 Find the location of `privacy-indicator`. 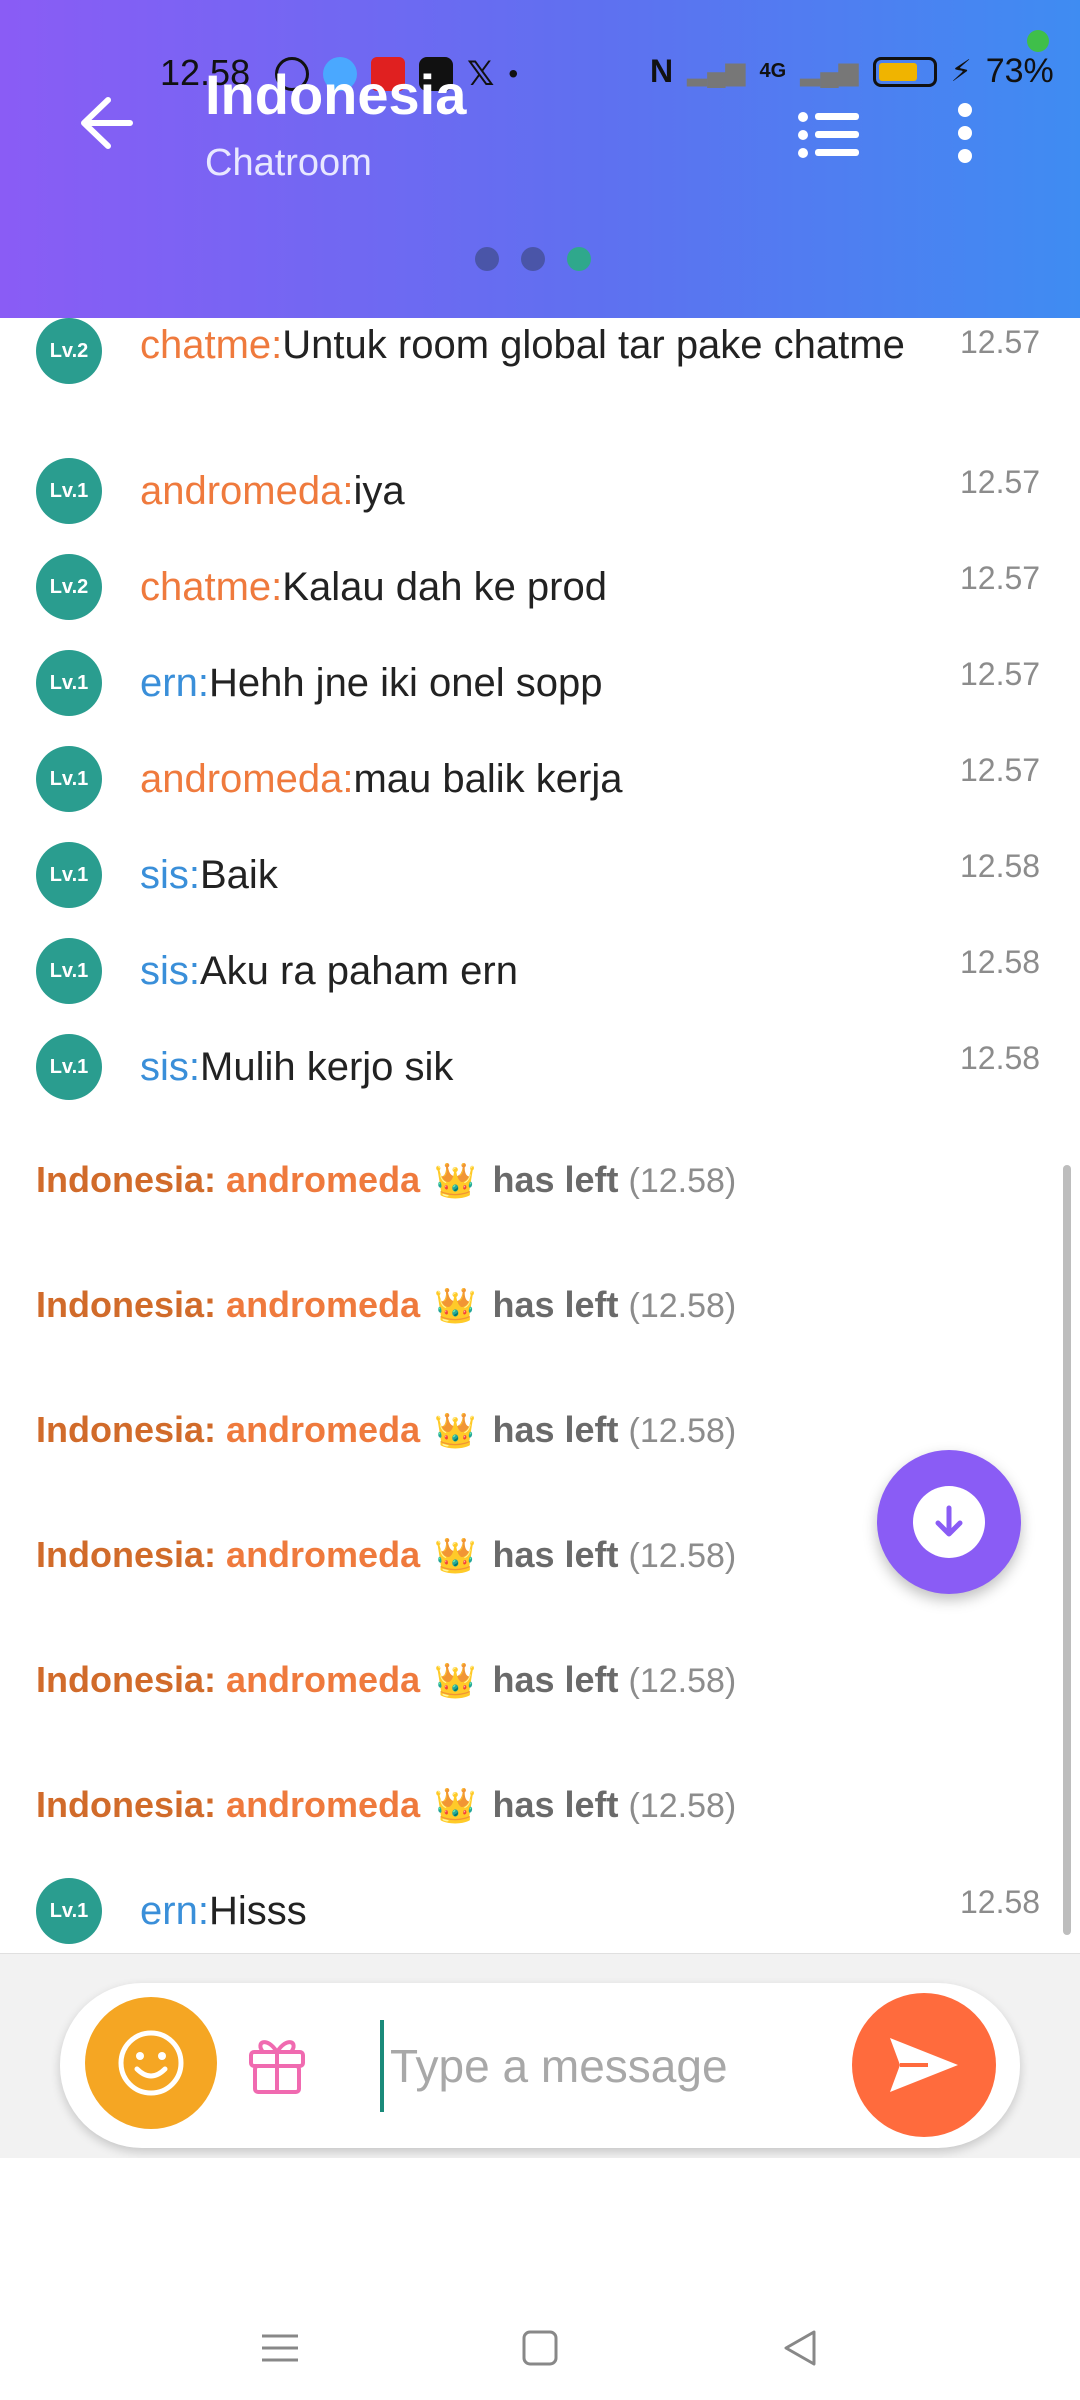

privacy-indicator is located at coordinates (1038, 41).